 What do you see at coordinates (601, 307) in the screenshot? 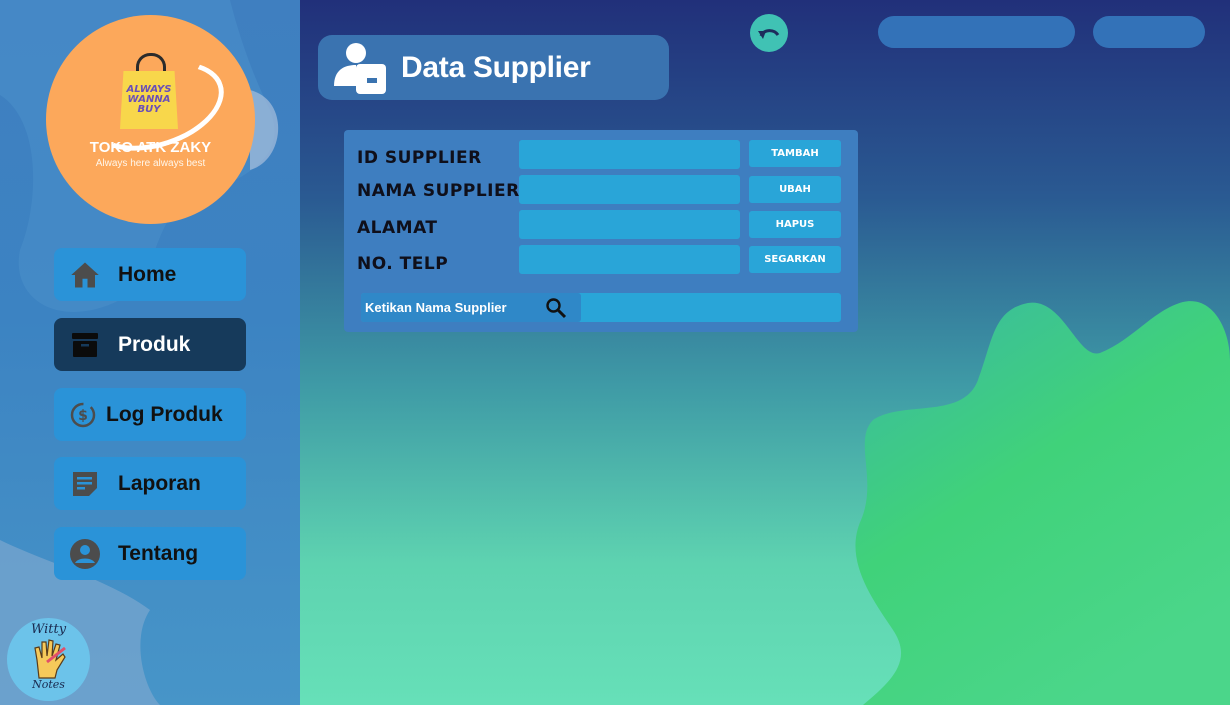
I see `search-bar: Ketikan Nama Supplier` at bounding box center [601, 307].